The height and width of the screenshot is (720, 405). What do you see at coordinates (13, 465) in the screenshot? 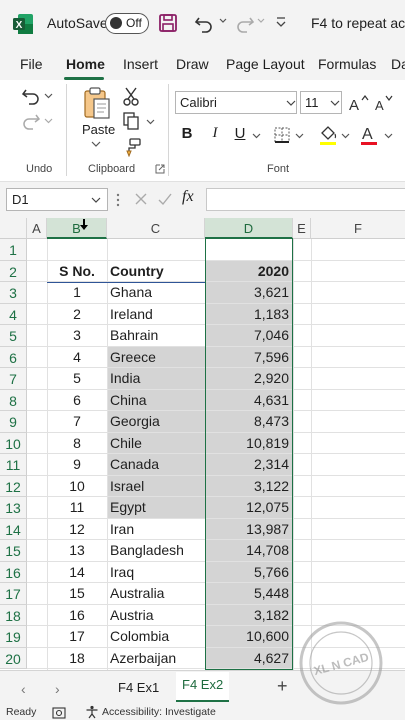
I see `row-header: 11` at bounding box center [13, 465].